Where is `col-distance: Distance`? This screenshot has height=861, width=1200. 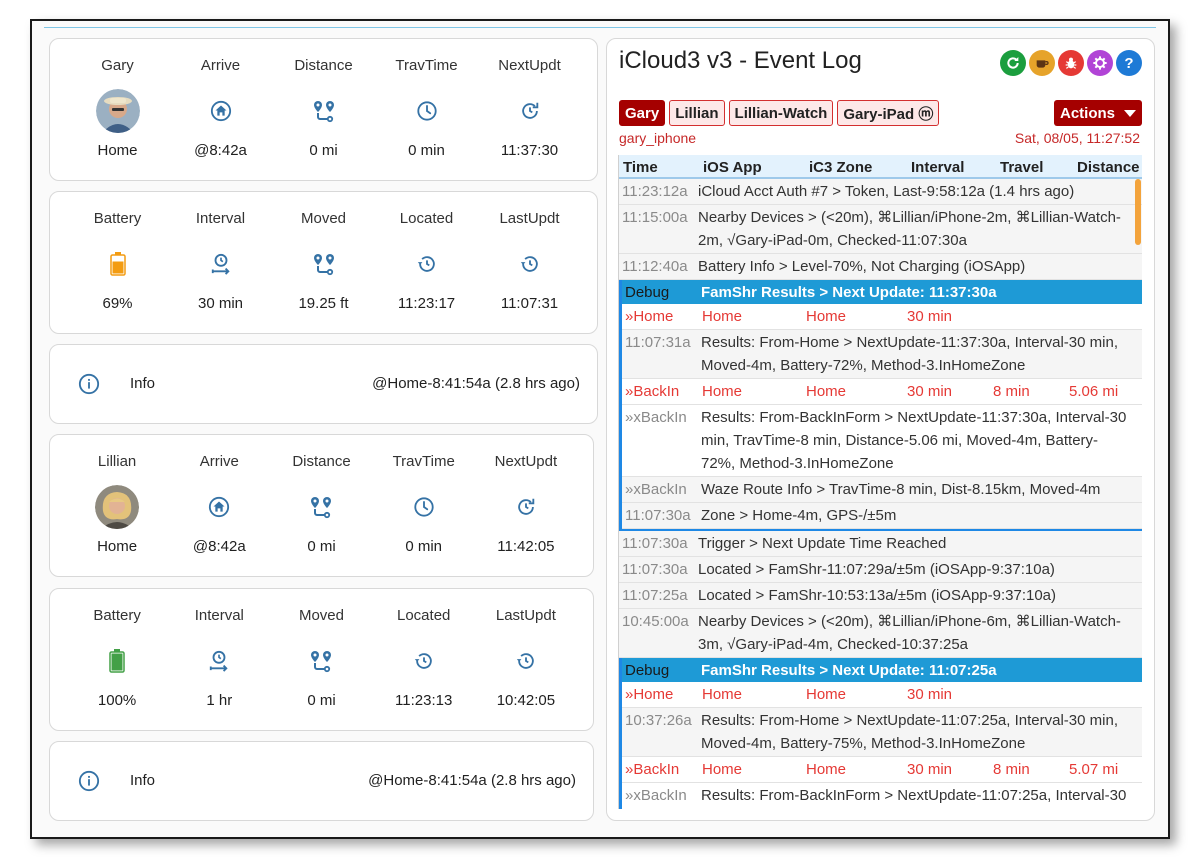 col-distance: Distance is located at coordinates (1108, 167).